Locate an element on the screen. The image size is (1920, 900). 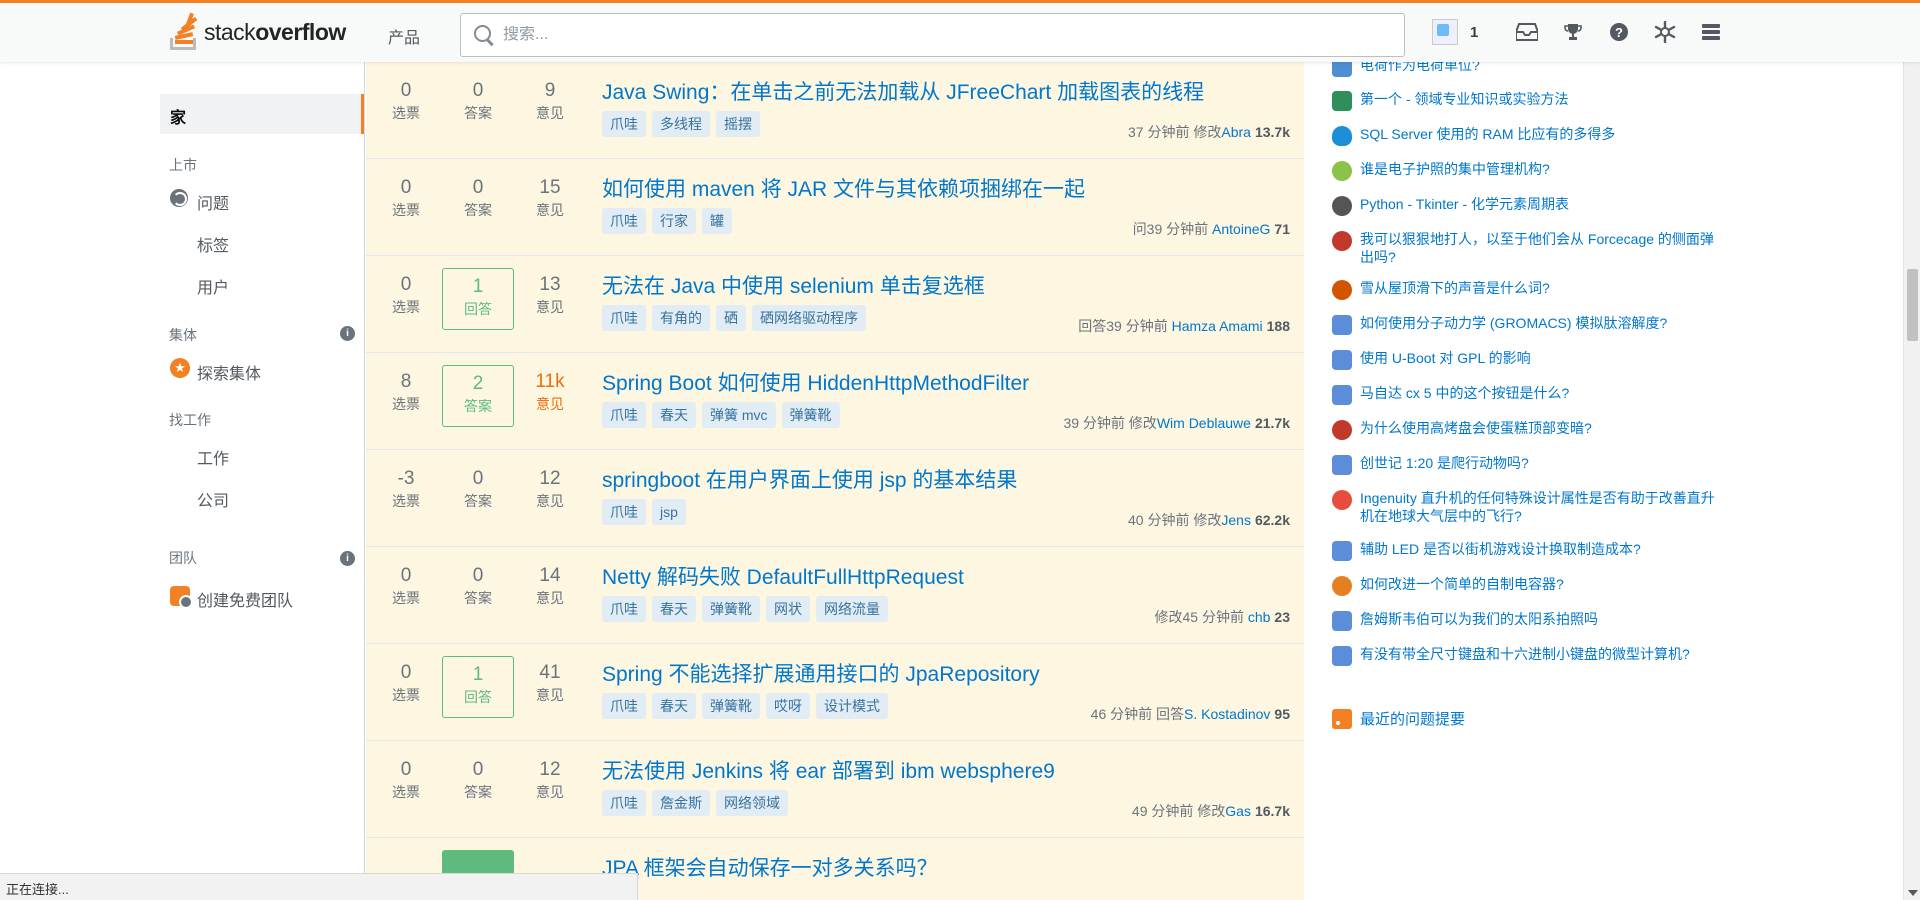
nav-companies: 公司 is located at coordinates (213, 499).